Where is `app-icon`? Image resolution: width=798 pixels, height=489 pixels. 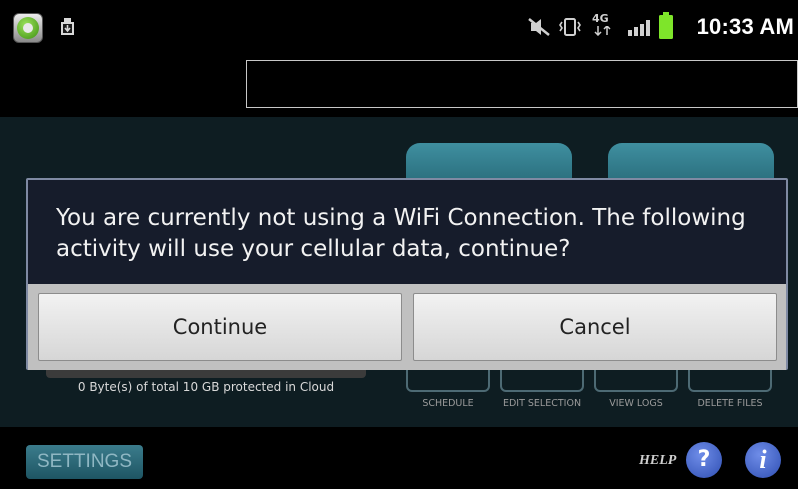
app-icon is located at coordinates (28, 28).